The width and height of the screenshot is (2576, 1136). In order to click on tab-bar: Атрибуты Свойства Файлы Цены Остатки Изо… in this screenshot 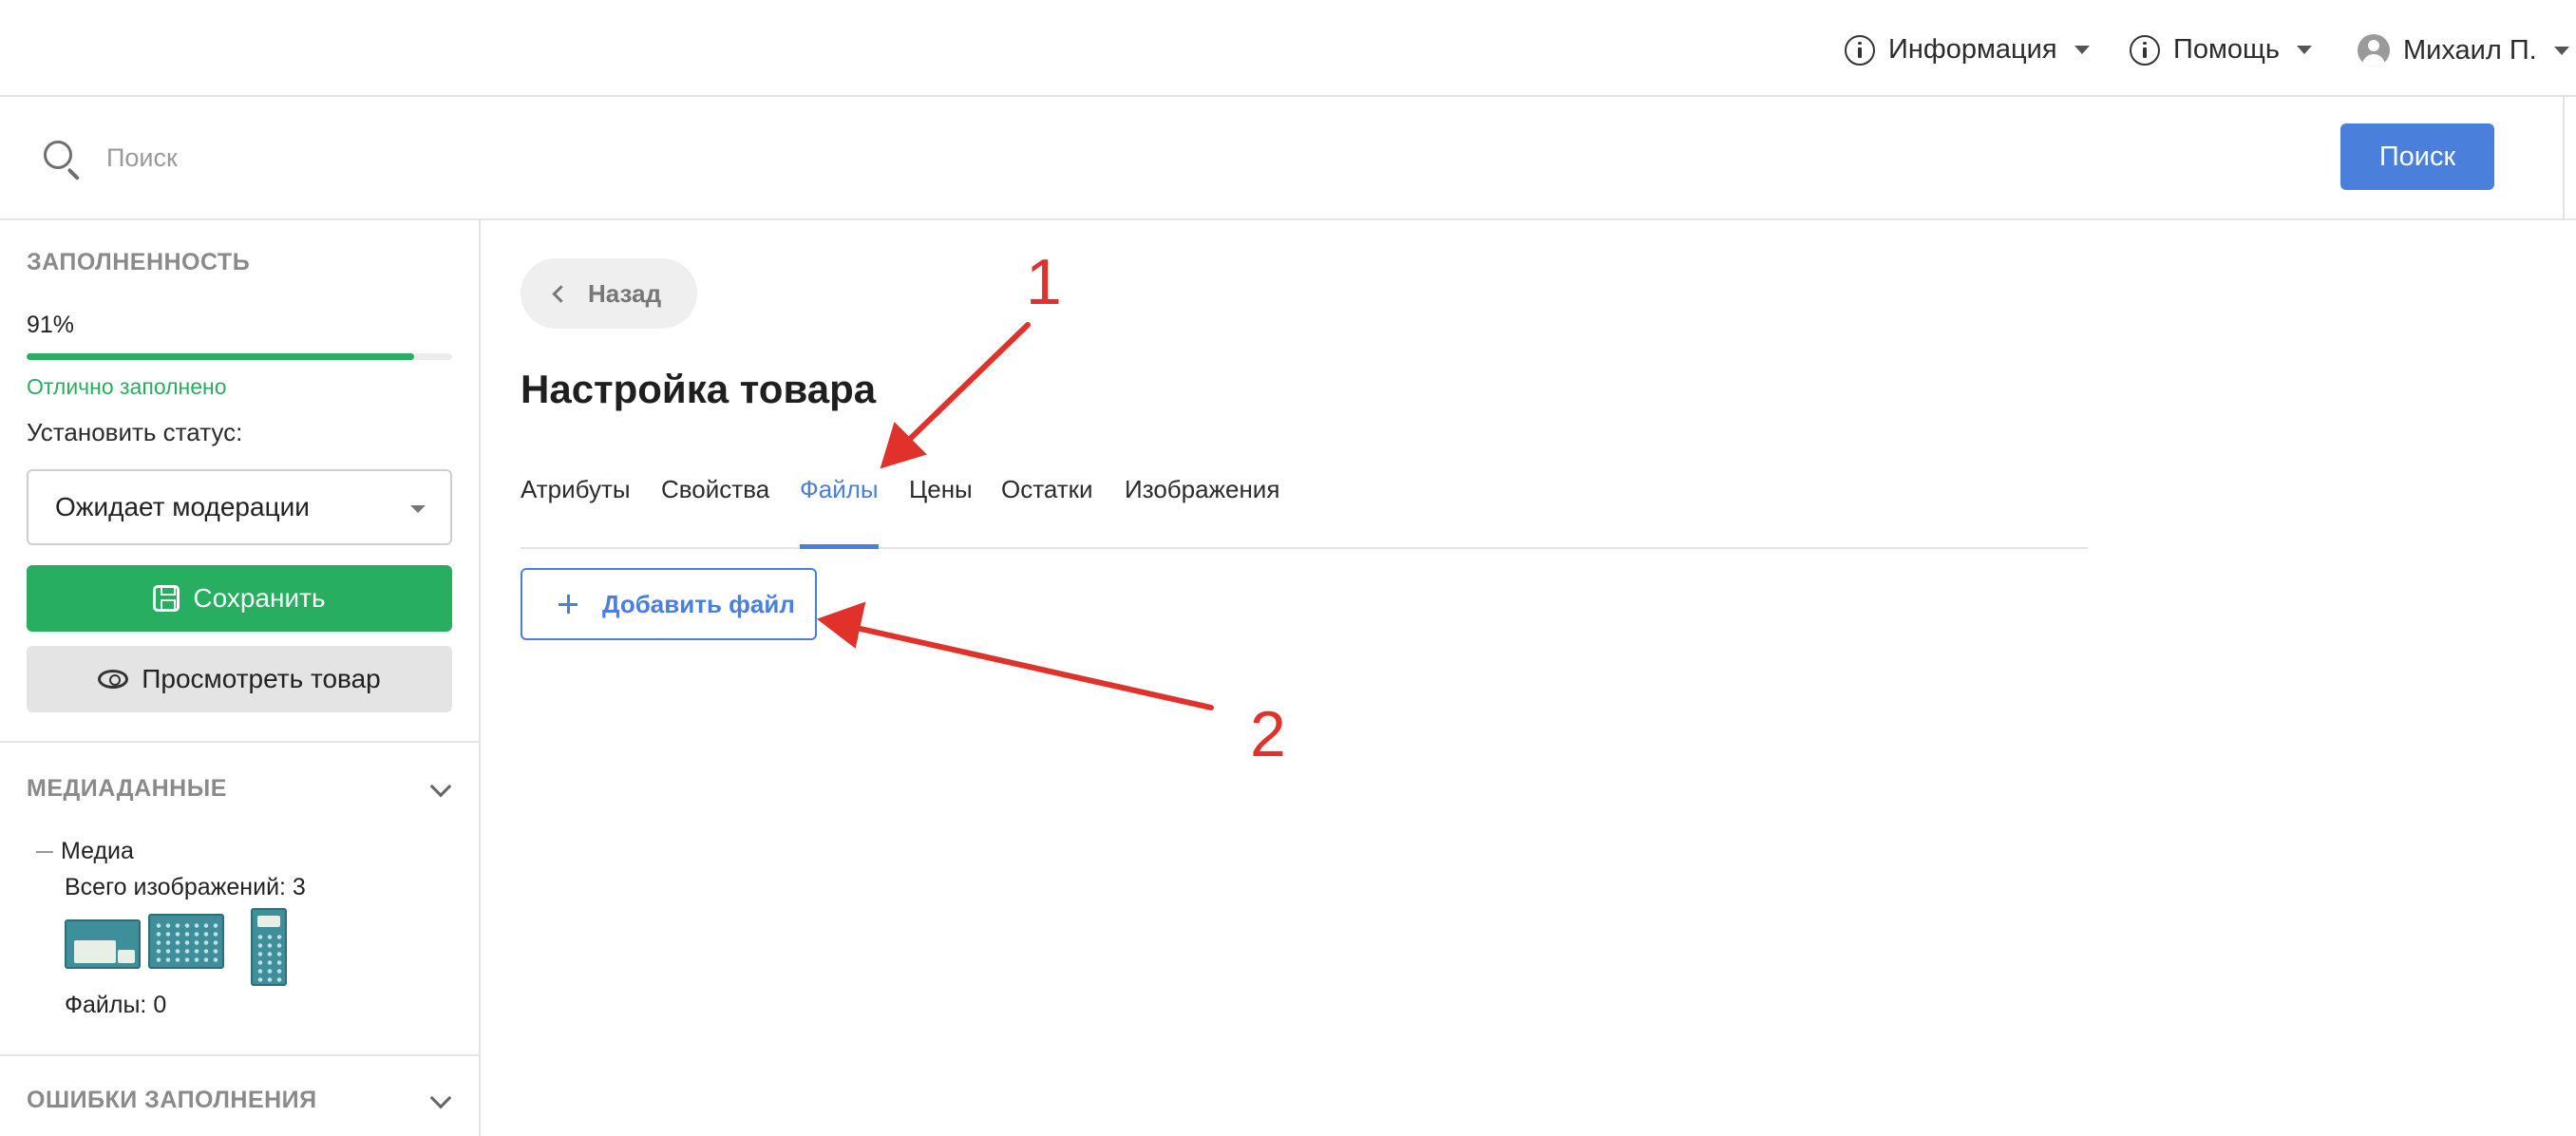, I will do `click(1304, 512)`.